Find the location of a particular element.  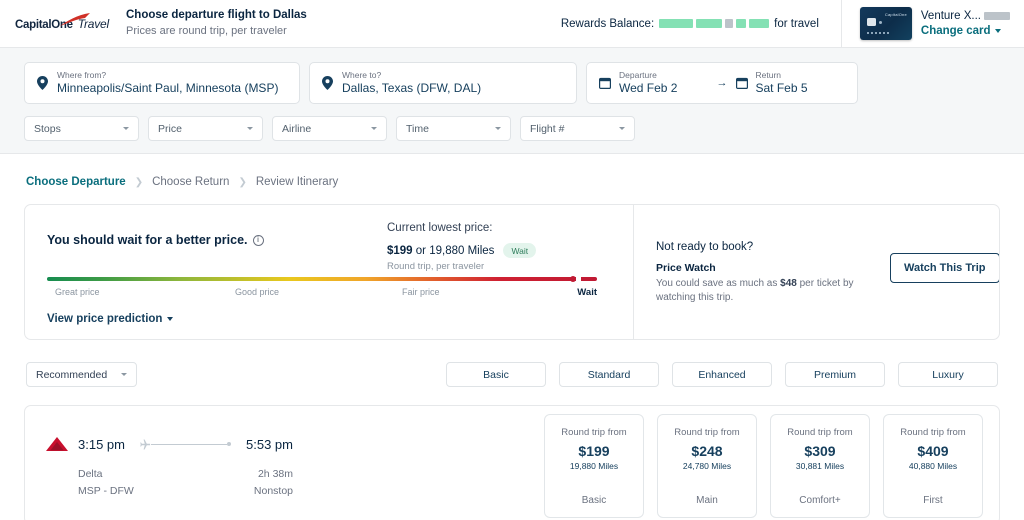

fare-card-first: Round trip from $409 40,880 Miles First is located at coordinates (933, 466).